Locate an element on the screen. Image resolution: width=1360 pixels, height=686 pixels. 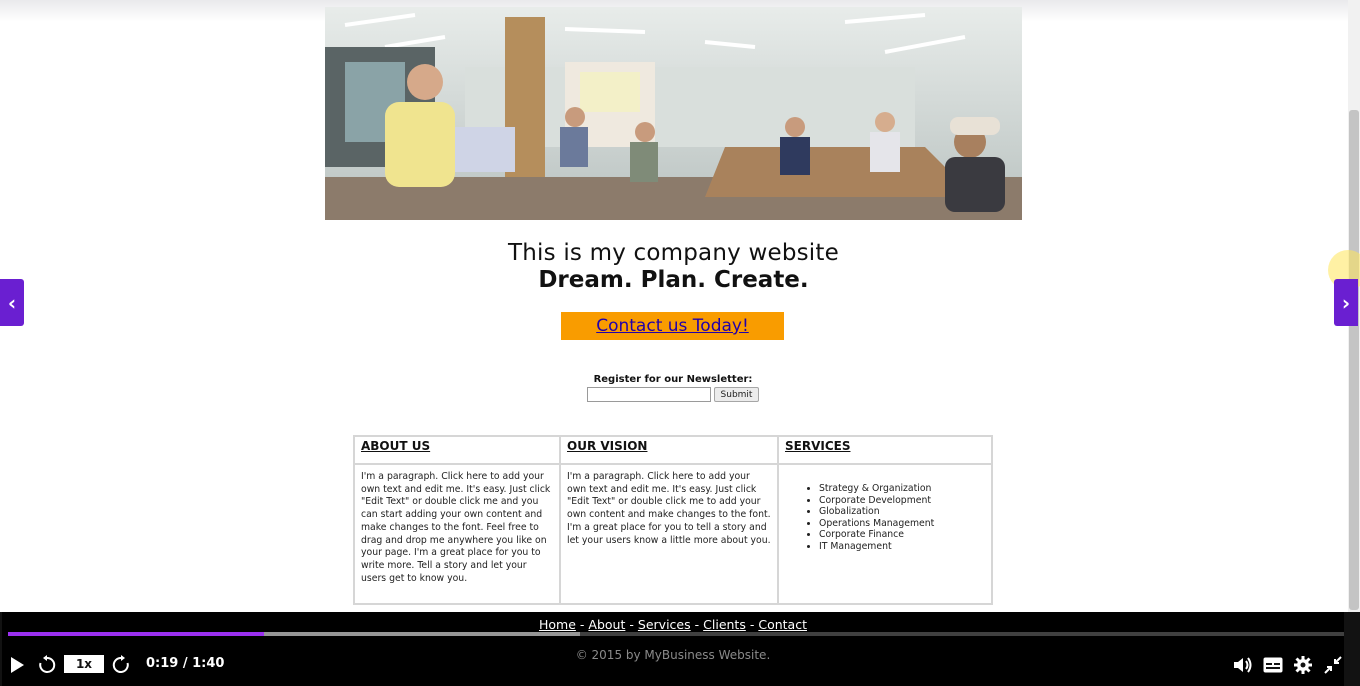
captions-button is located at coordinates (1273, 665).